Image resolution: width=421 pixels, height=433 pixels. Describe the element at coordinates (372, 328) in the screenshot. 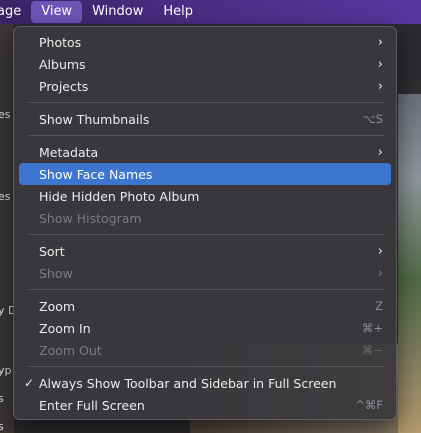

I see `shortcut-label: ⌘+` at that location.